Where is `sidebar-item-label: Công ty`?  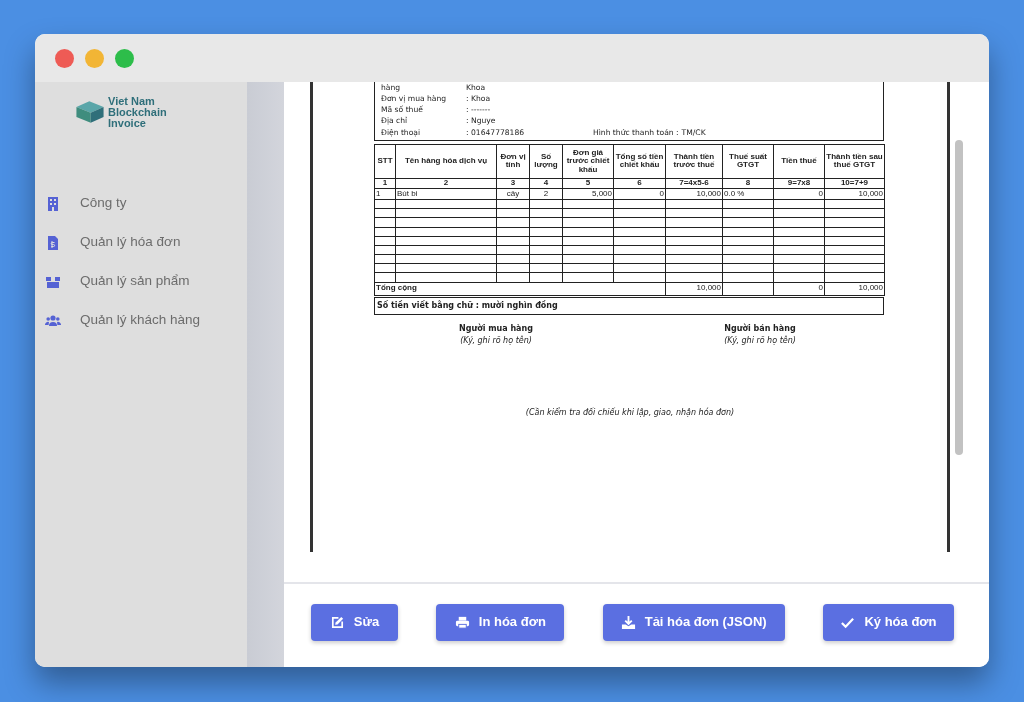
sidebar-item-label: Công ty is located at coordinates (103, 203).